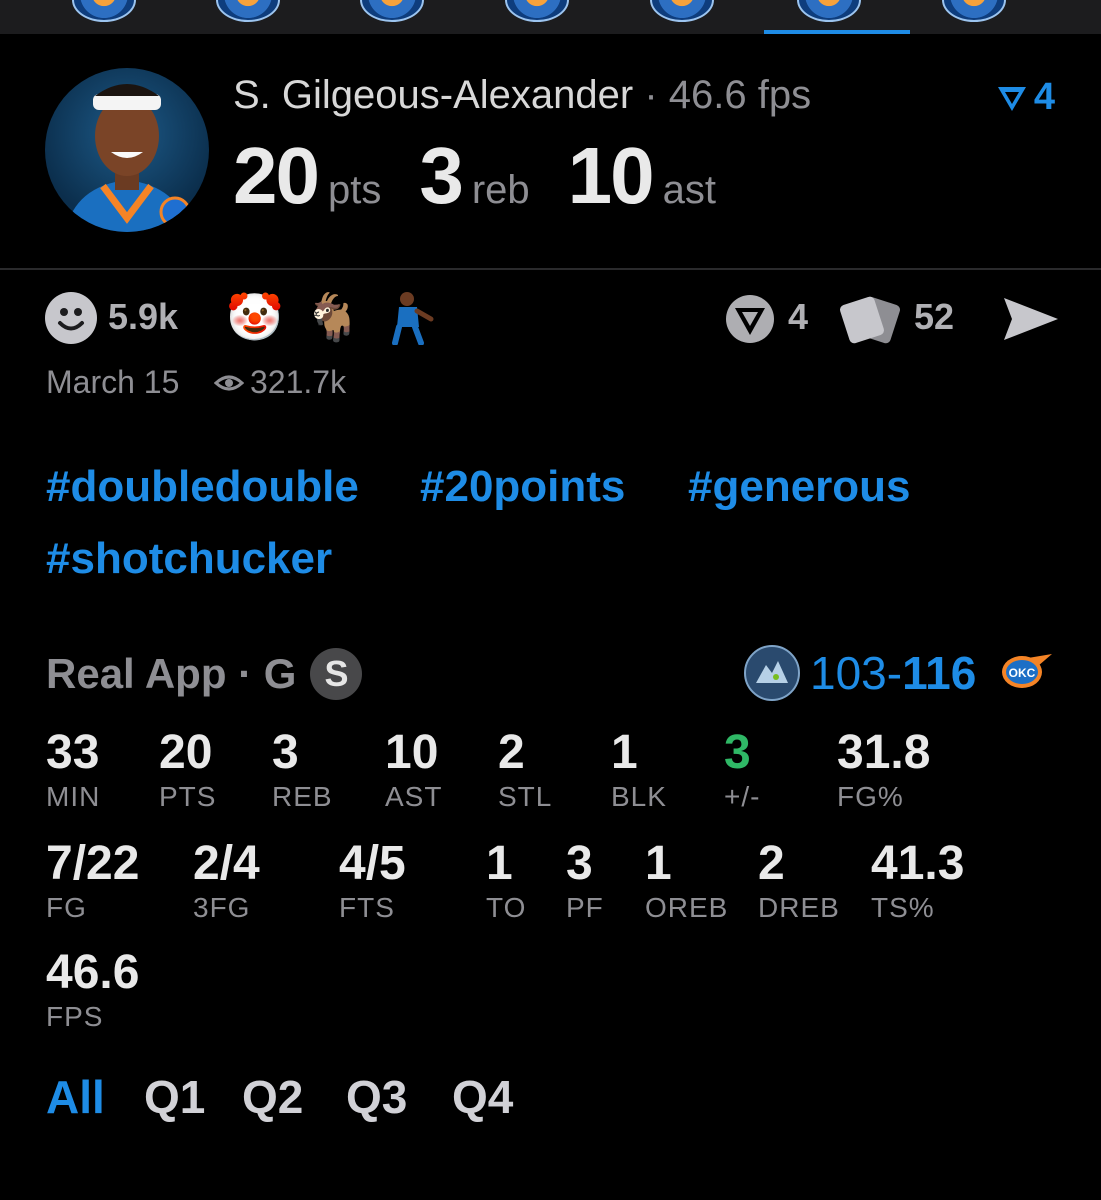 This screenshot has width=1101, height=1200. What do you see at coordinates (689, 190) in the screenshot?
I see `assists-unit: ast` at bounding box center [689, 190].